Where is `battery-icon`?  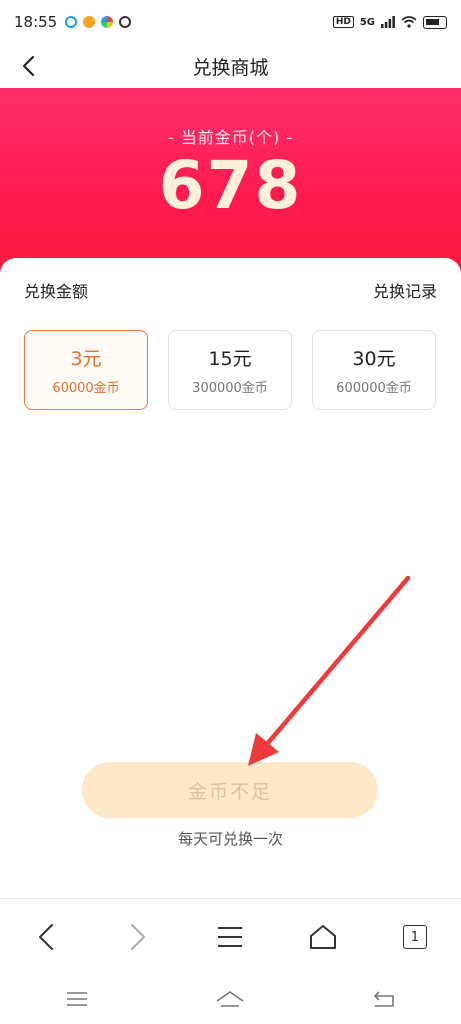 battery-icon is located at coordinates (435, 22).